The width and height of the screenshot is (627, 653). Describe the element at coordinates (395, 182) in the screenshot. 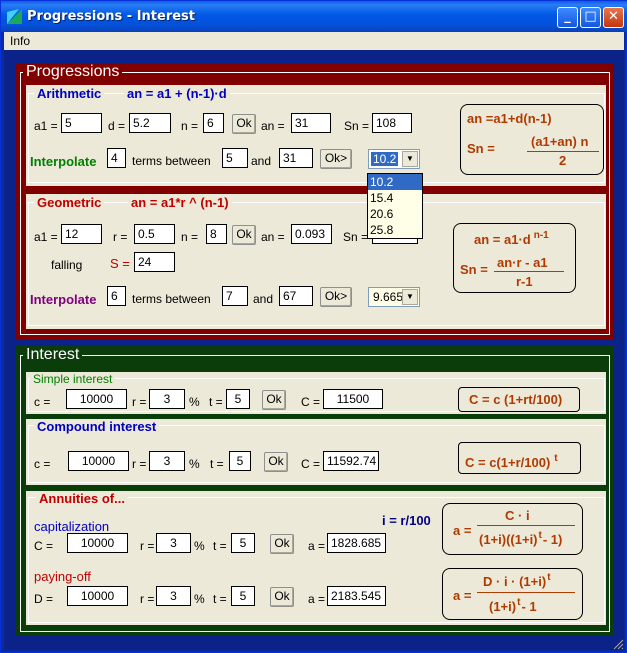

I see `dropdown-option: 10.2` at that location.